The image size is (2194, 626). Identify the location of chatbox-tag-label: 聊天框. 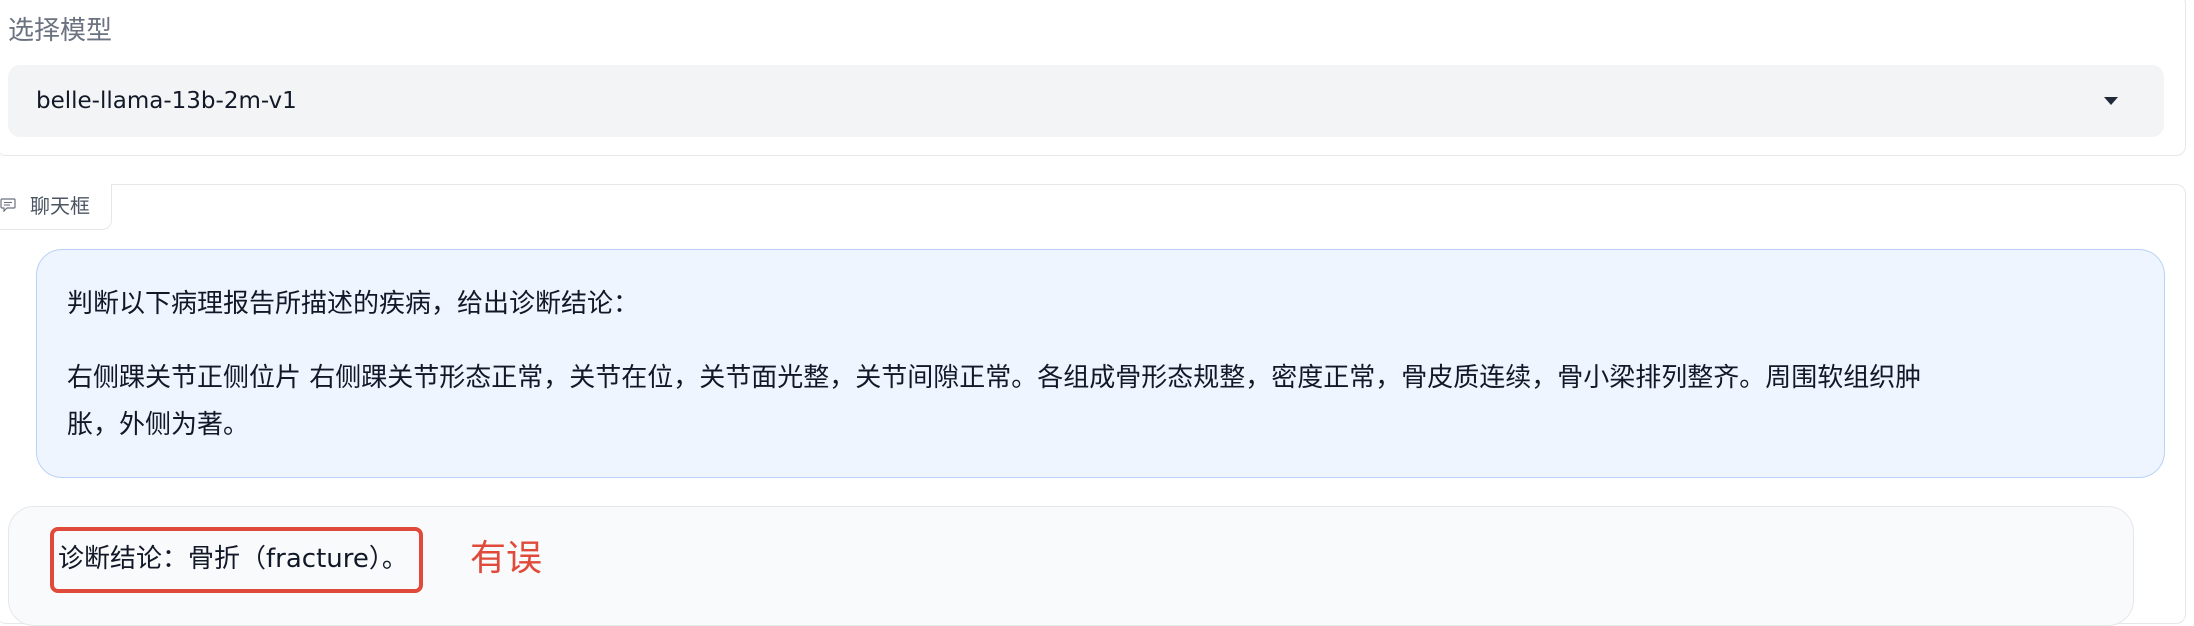
(60, 206).